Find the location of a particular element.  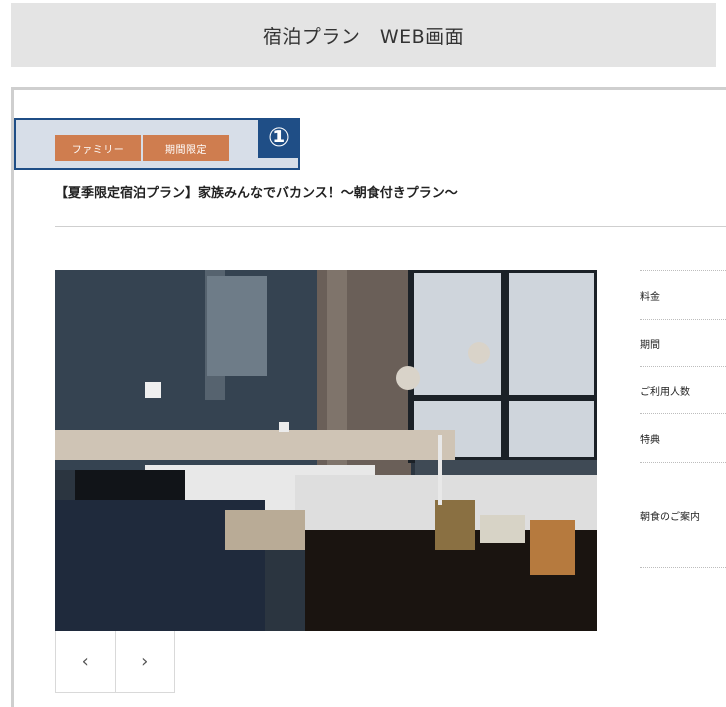

info-row-period: 期間 is located at coordinates (683, 342).